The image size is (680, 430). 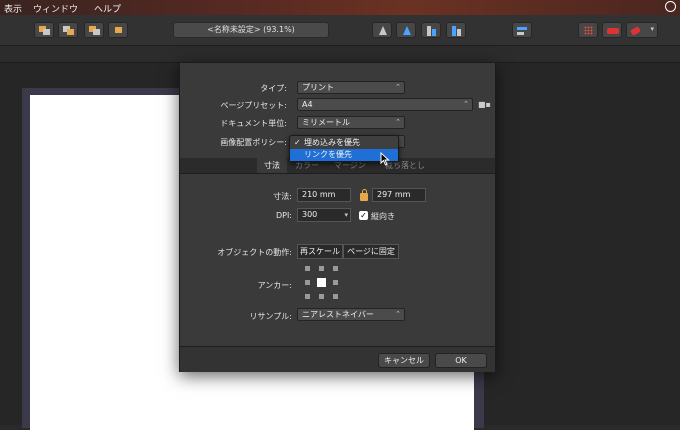 I want to click on arrange-front-button, so click(x=118, y=30).